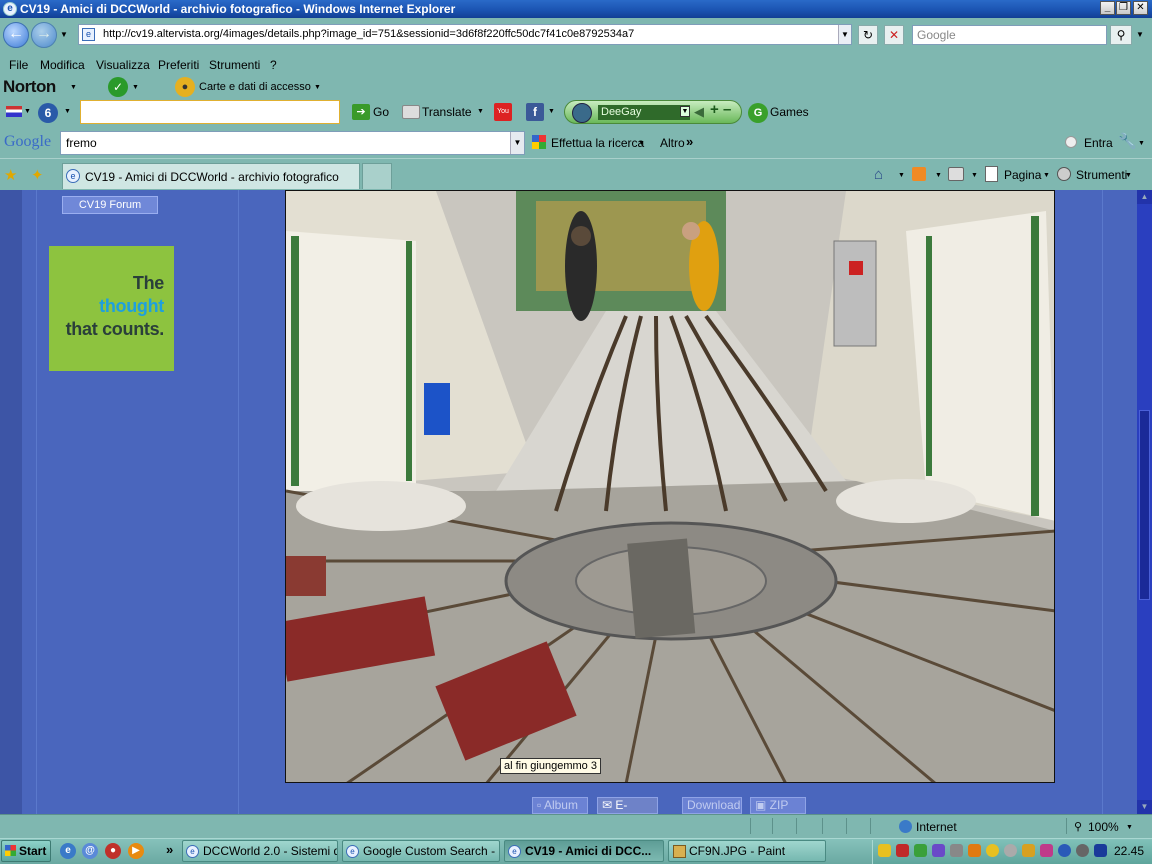  Describe the element at coordinates (1009, 35) in the screenshot. I see `search-field: Google` at that location.